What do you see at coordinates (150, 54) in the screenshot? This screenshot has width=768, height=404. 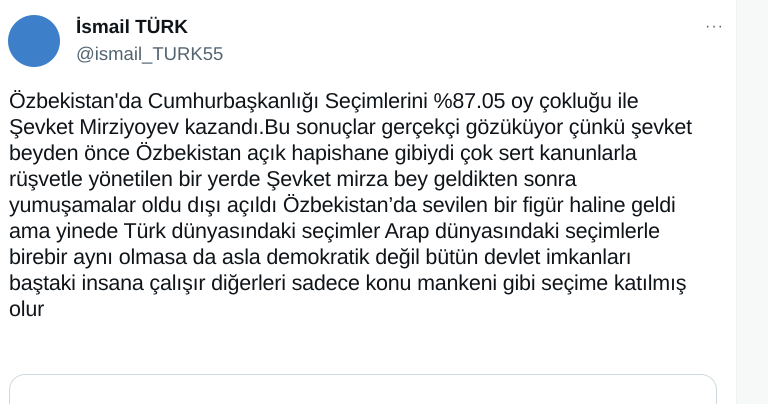 I see `author-handle: @ismail_TURK55` at bounding box center [150, 54].